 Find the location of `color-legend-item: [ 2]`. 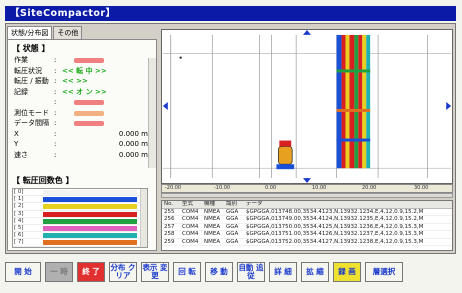

color-legend-item: [ 2] is located at coordinates (80, 207).